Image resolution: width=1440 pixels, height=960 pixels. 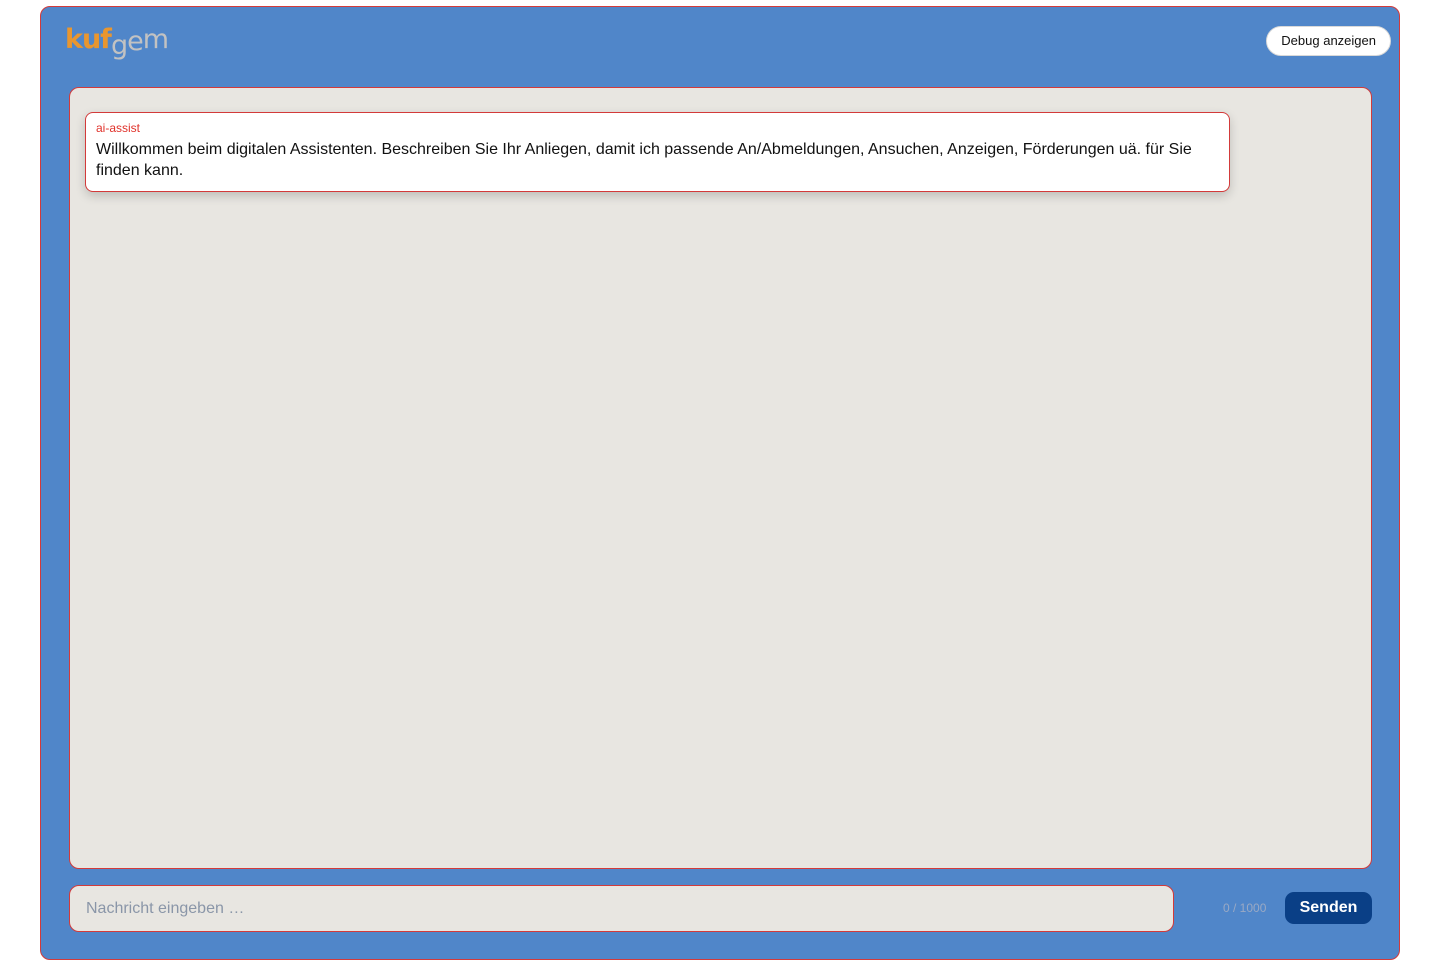 I want to click on logo-text-primary: kuf, so click(x=88, y=39).